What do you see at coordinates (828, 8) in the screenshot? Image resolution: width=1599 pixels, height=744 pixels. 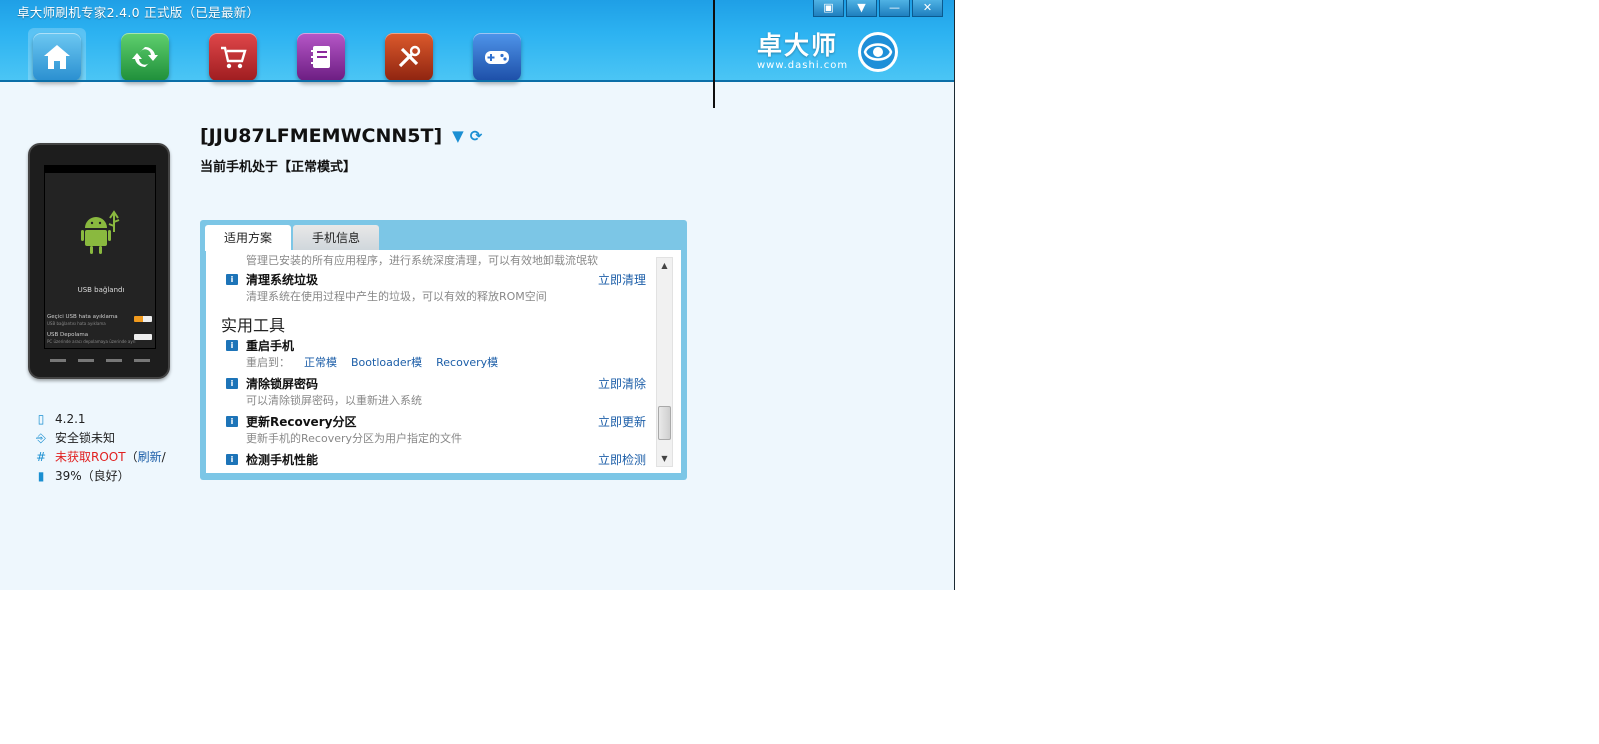 I see `feedback-icon: ▣` at bounding box center [828, 8].